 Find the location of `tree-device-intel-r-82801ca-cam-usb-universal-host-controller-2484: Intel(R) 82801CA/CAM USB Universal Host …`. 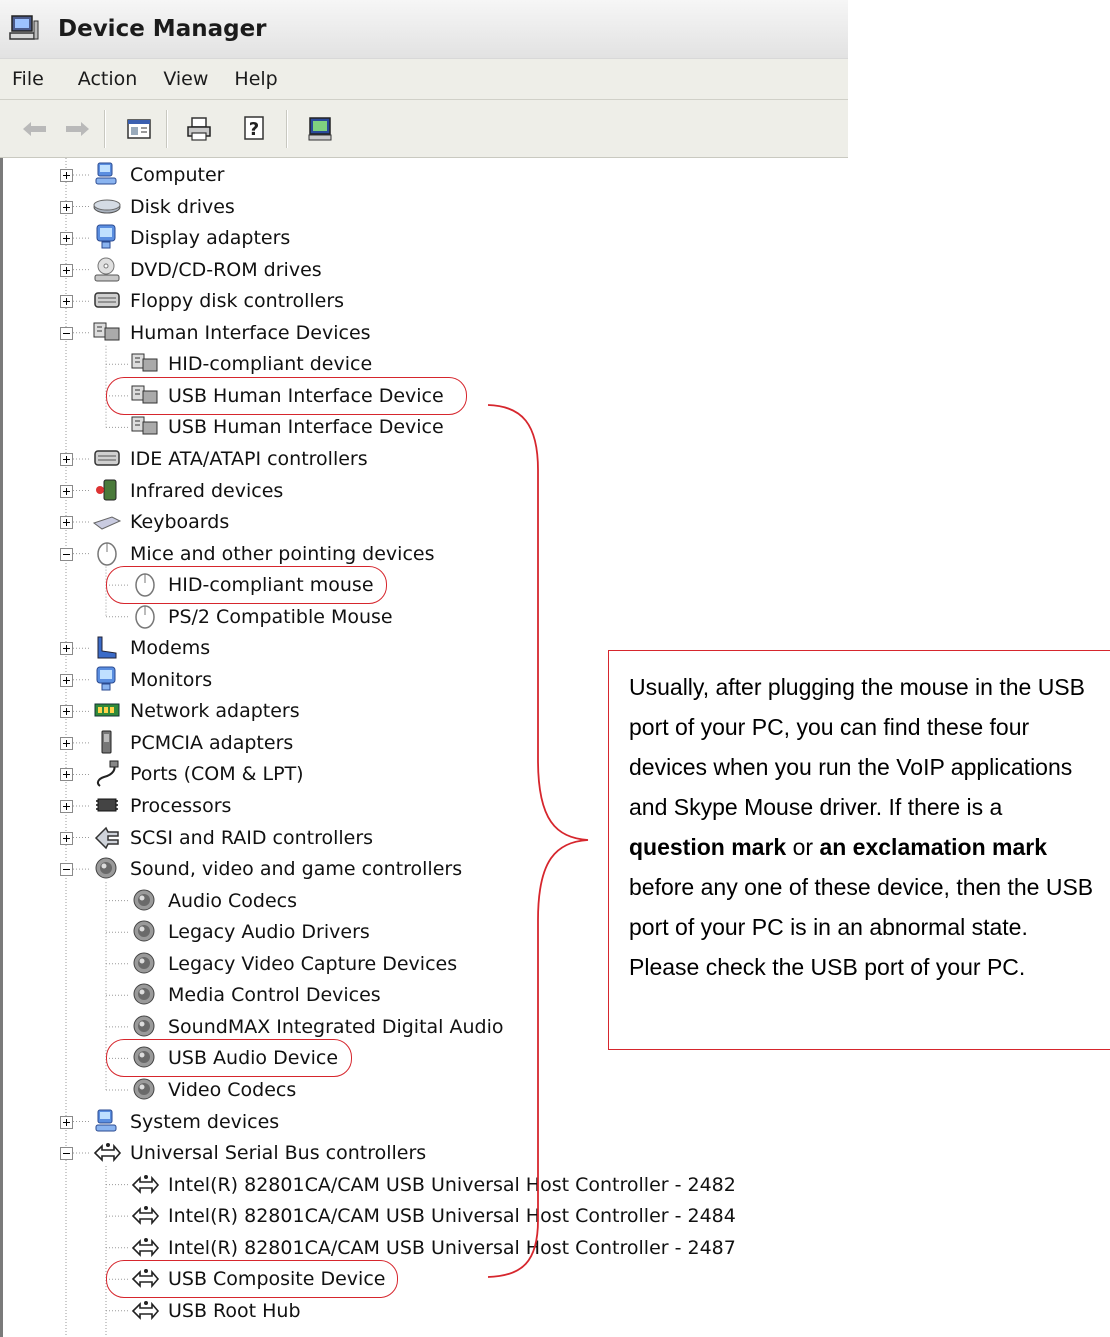

tree-device-intel-r-82801ca-cam-usb-universal-host-controller-2484: Intel(R) 82801CA/CAM USB Universal Host … is located at coordinates (433, 1216).